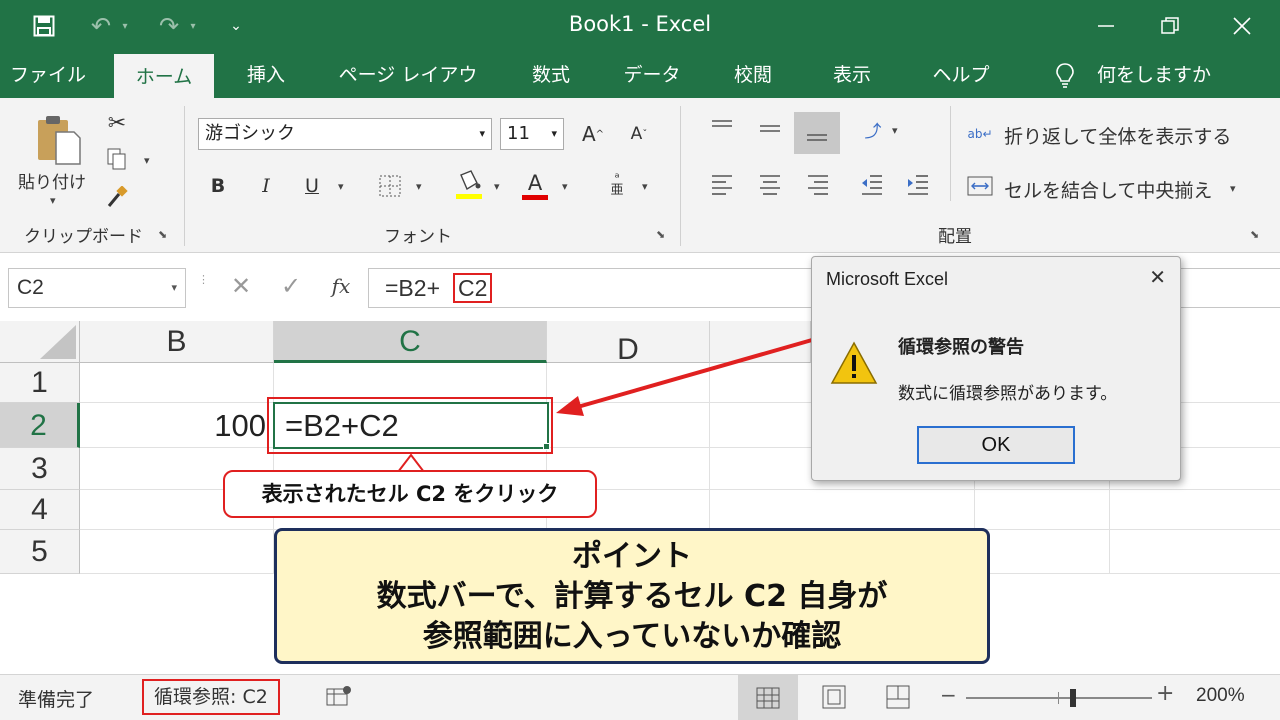  What do you see at coordinates (211, 697) in the screenshot?
I see `status-circular-reference: 循環参照: C2` at bounding box center [211, 697].